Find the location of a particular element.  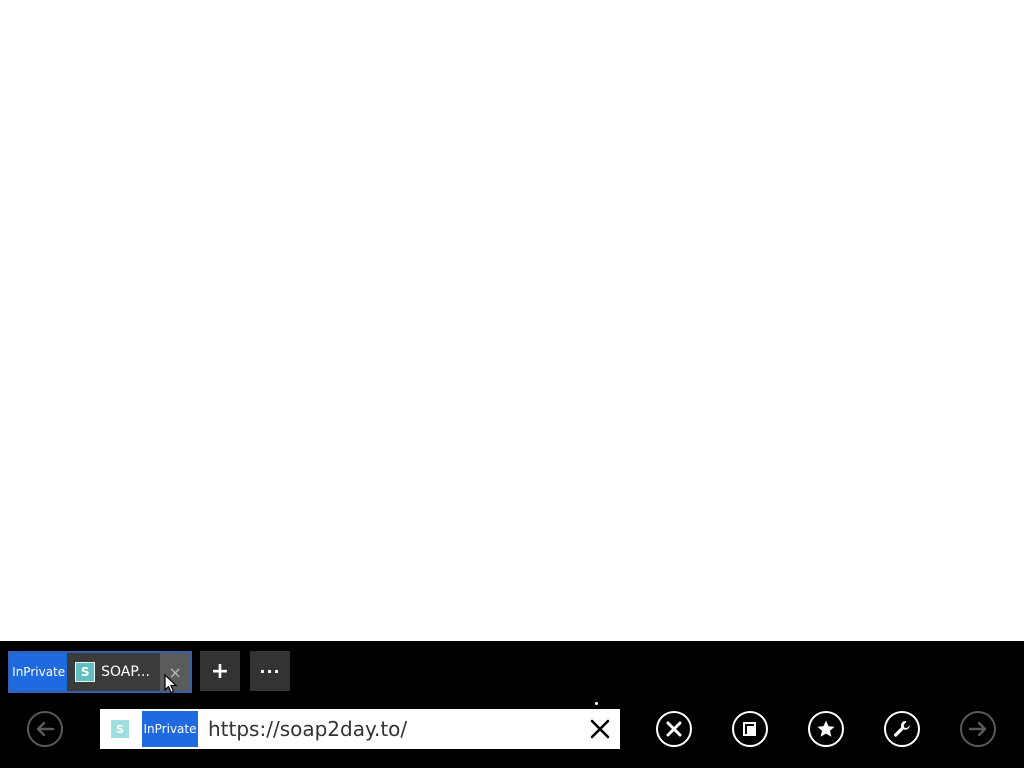

left-arrow-icon is located at coordinates (45, 729).